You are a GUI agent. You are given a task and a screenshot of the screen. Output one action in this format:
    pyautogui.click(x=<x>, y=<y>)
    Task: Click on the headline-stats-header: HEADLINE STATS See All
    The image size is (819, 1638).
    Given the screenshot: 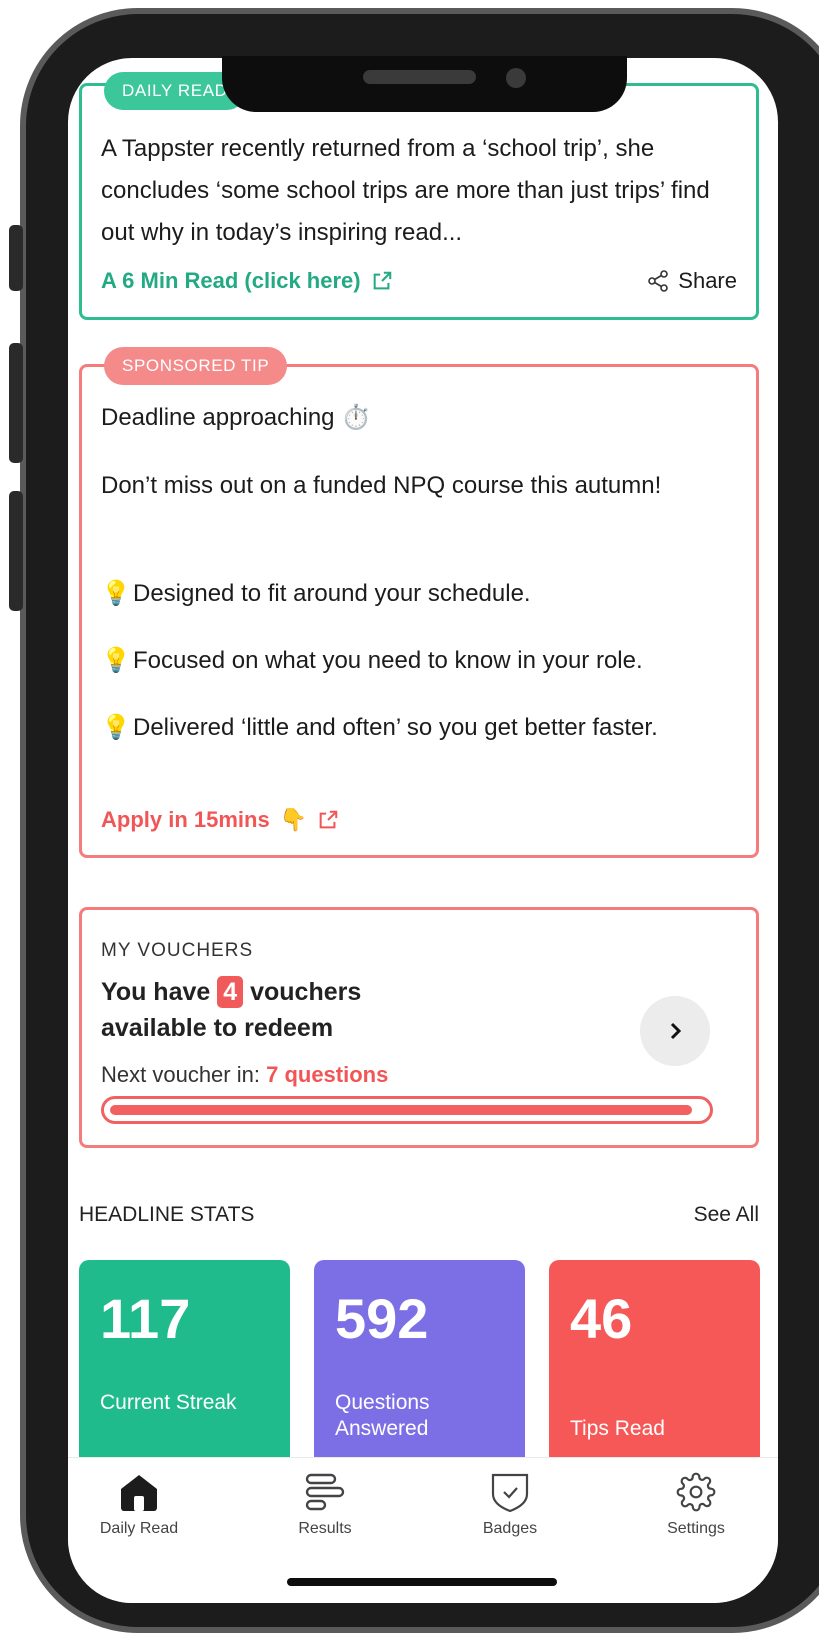 What is the action you would take?
    pyautogui.click(x=419, y=1215)
    